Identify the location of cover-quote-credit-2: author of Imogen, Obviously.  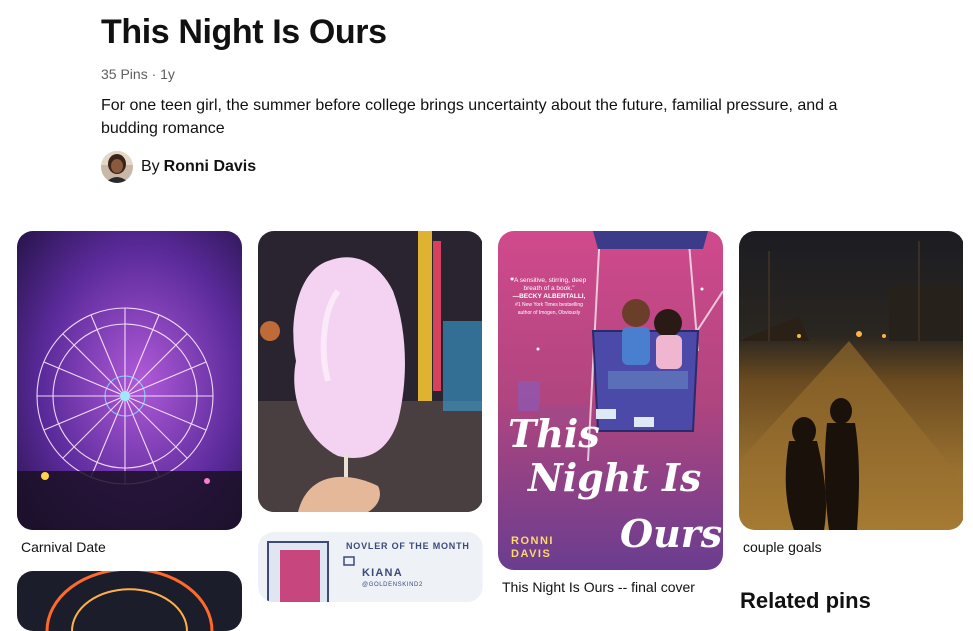
(549, 313).